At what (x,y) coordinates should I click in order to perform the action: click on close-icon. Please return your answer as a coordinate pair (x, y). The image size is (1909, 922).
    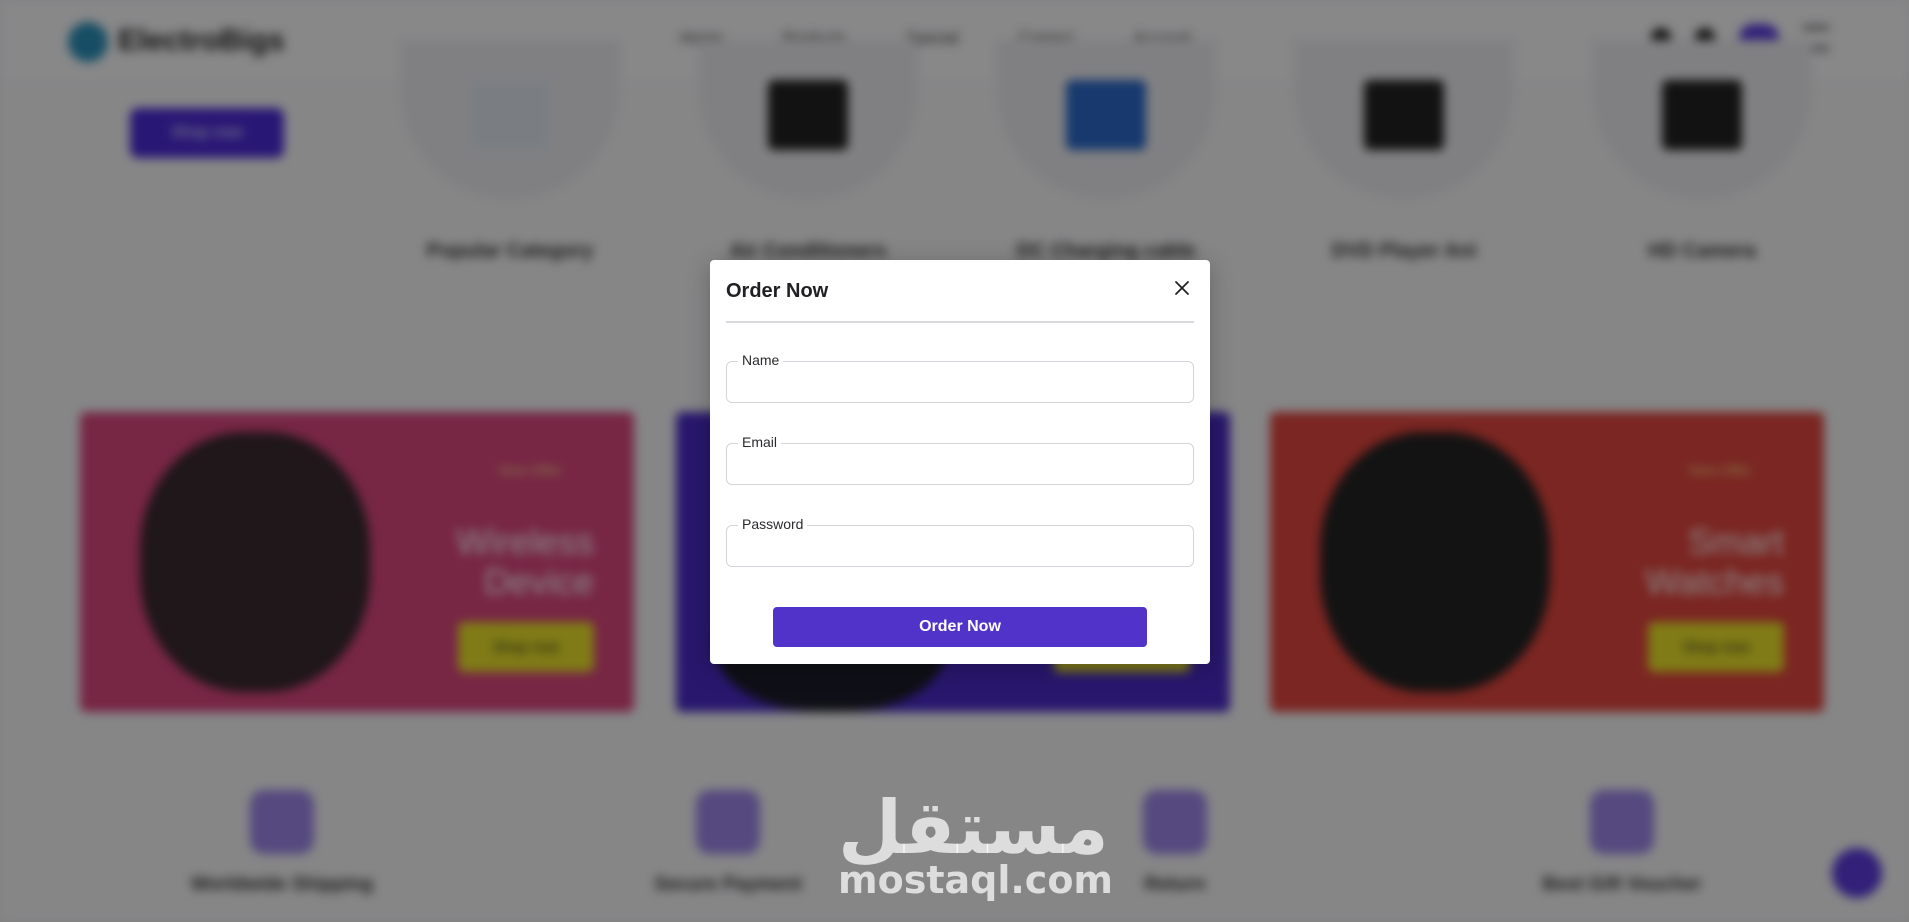
    Looking at the image, I should click on (1182, 288).